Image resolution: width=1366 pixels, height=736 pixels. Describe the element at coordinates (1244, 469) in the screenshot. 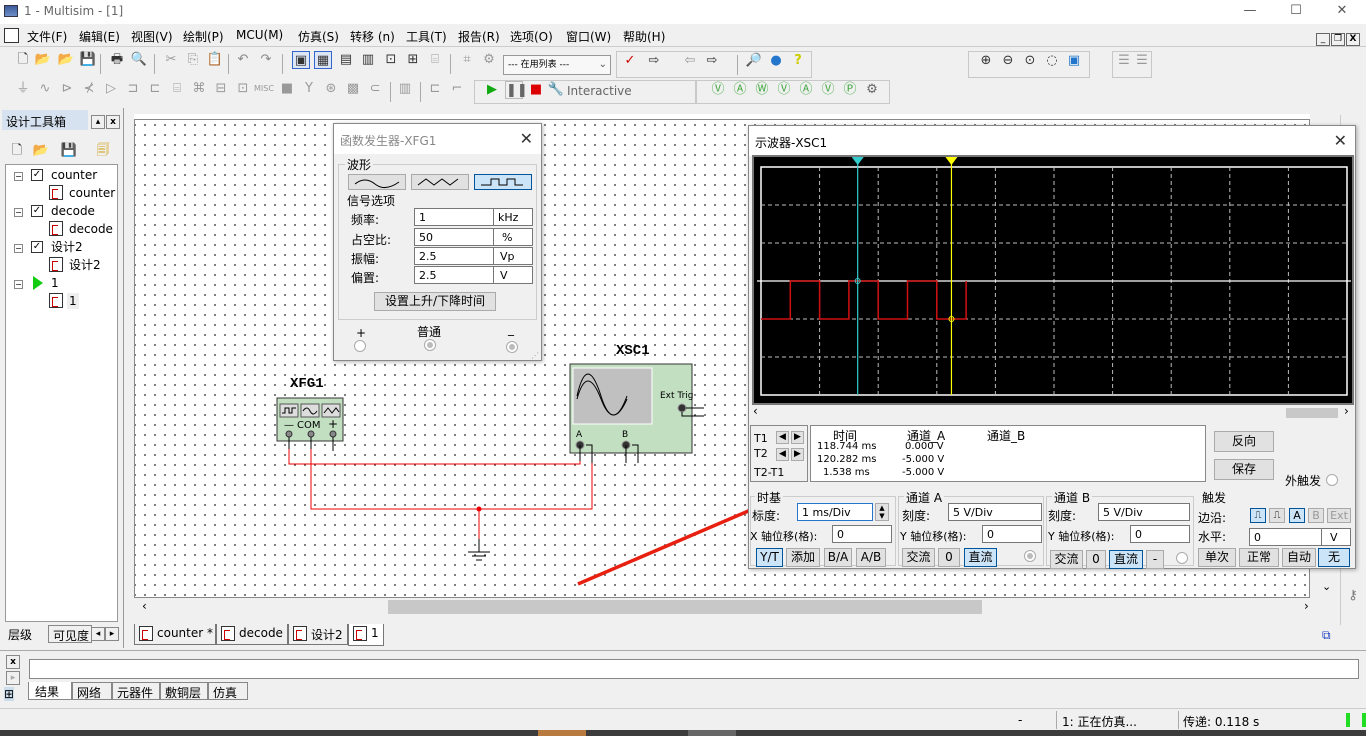

I see `save-button: 保存` at that location.